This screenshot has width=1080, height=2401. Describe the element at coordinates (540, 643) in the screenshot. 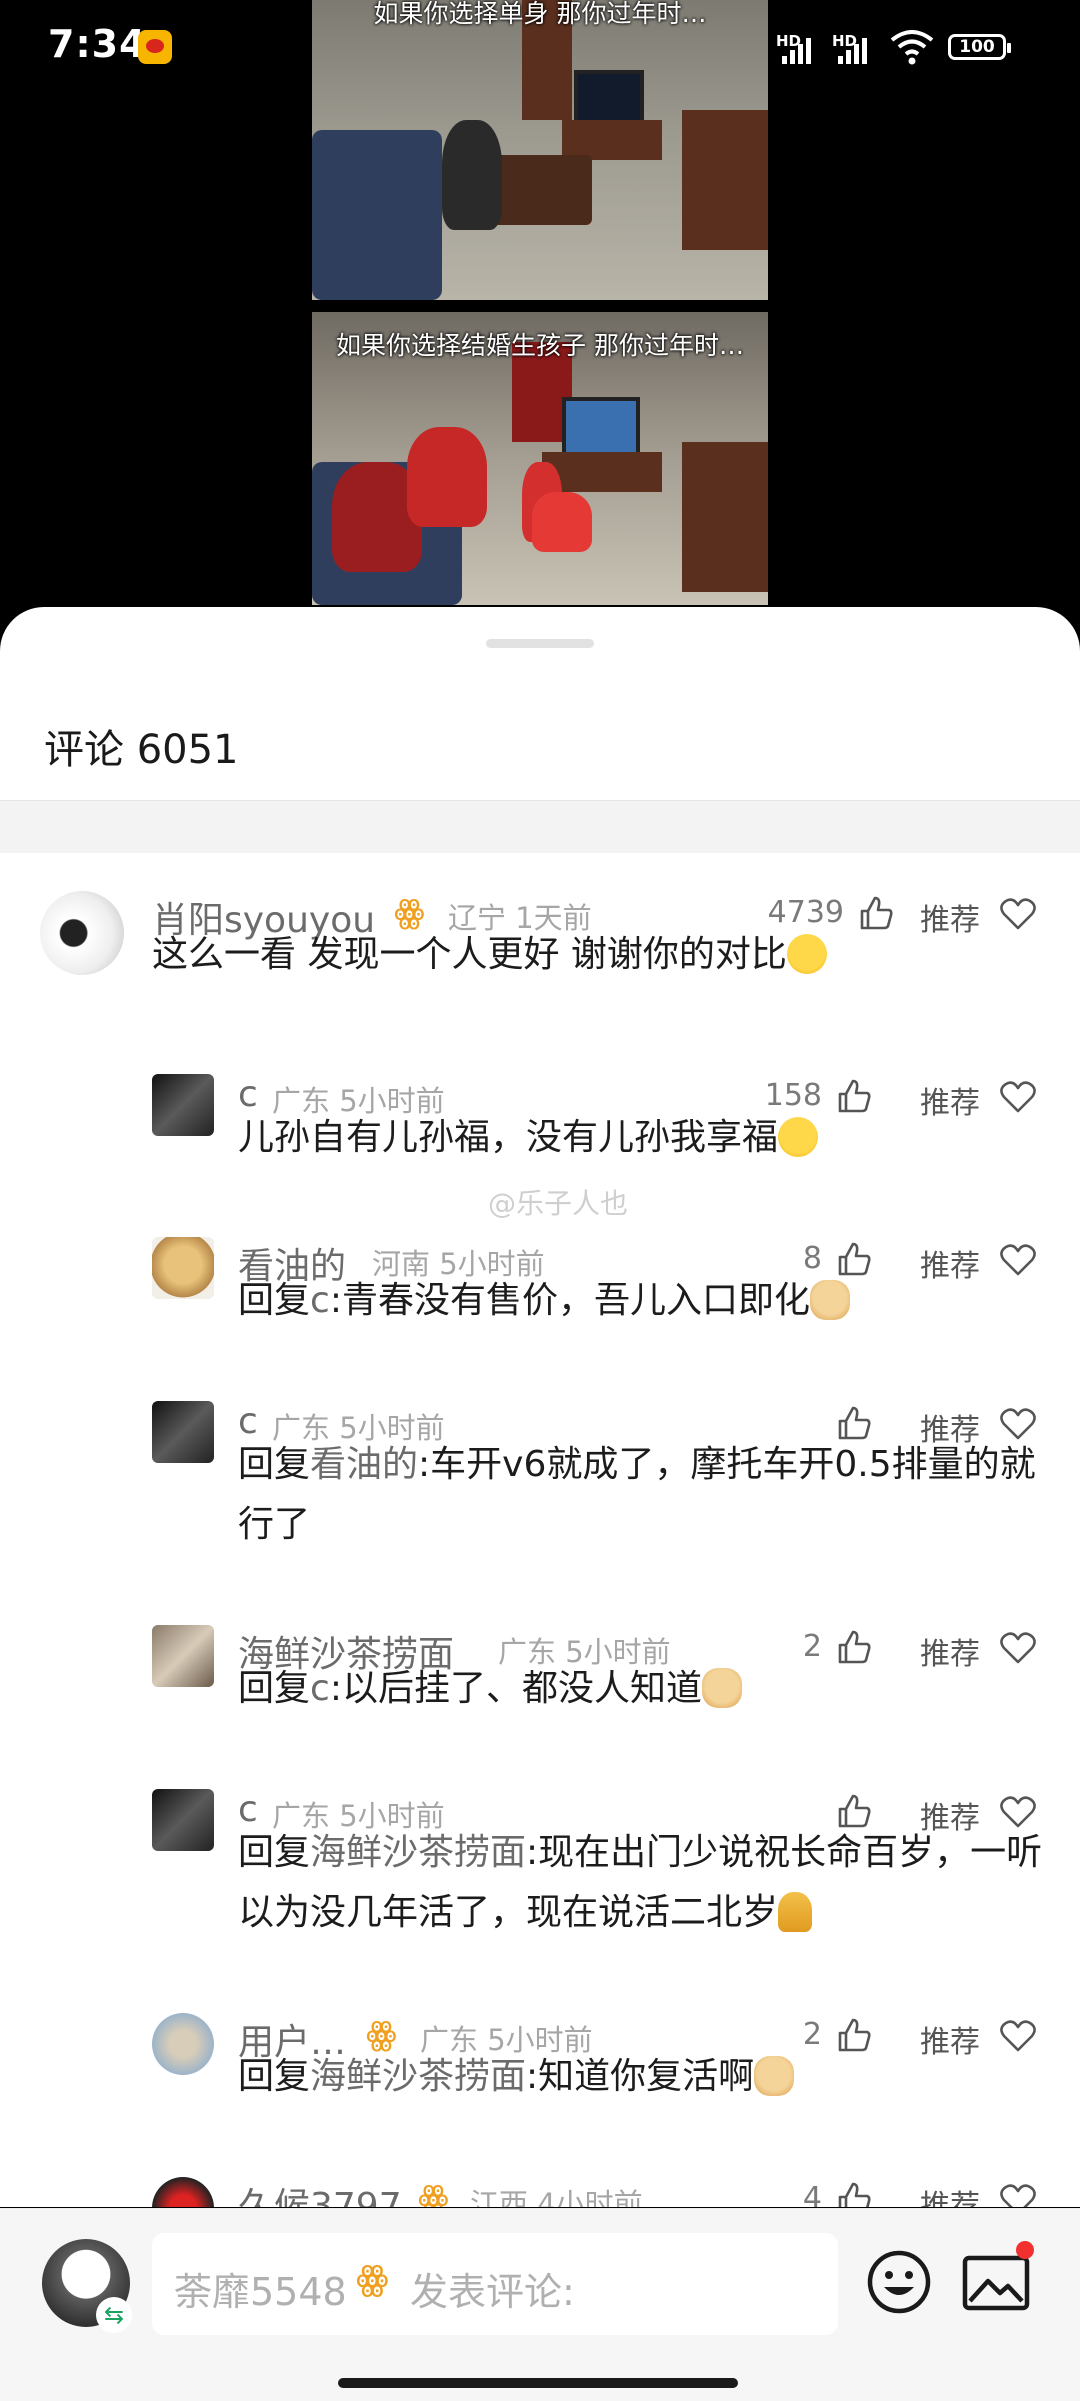

I see `sheet-drag-handle` at that location.